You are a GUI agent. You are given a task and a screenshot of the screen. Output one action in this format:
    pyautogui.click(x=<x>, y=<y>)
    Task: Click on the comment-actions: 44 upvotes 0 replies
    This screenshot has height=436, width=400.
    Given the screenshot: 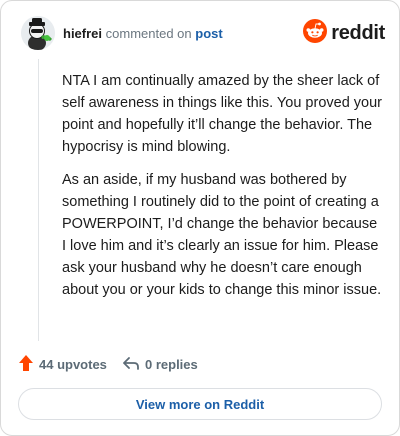 What is the action you would take?
    pyautogui.click(x=198, y=364)
    